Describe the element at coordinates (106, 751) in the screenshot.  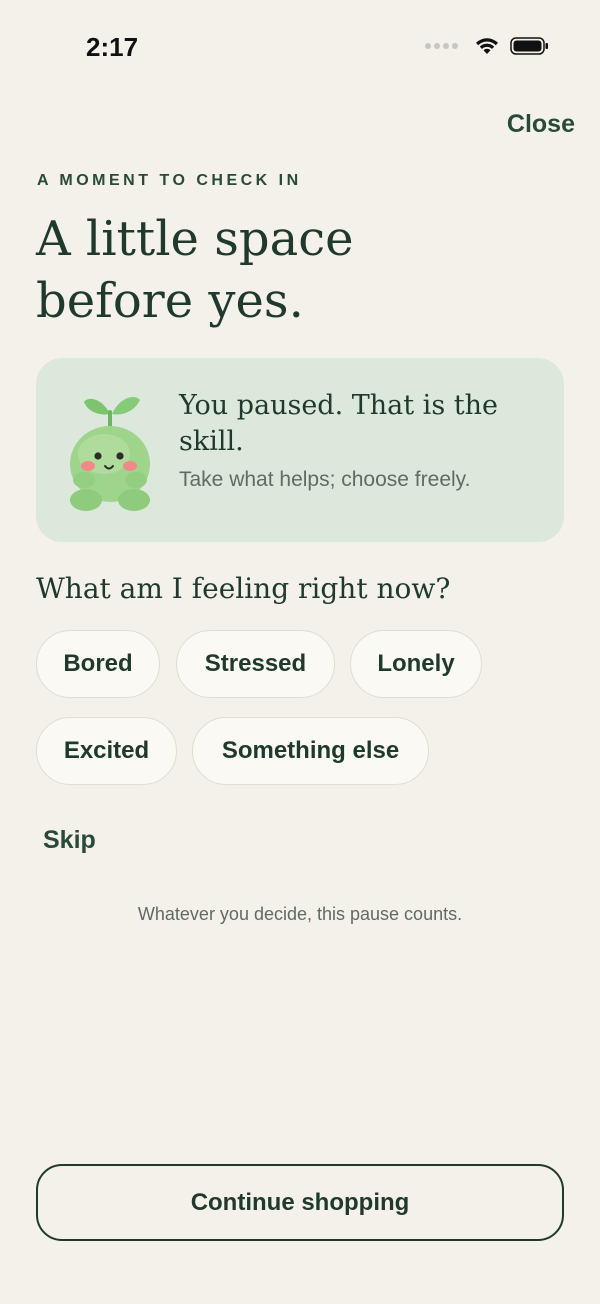
I see `feeling-chip-excited: Excited` at that location.